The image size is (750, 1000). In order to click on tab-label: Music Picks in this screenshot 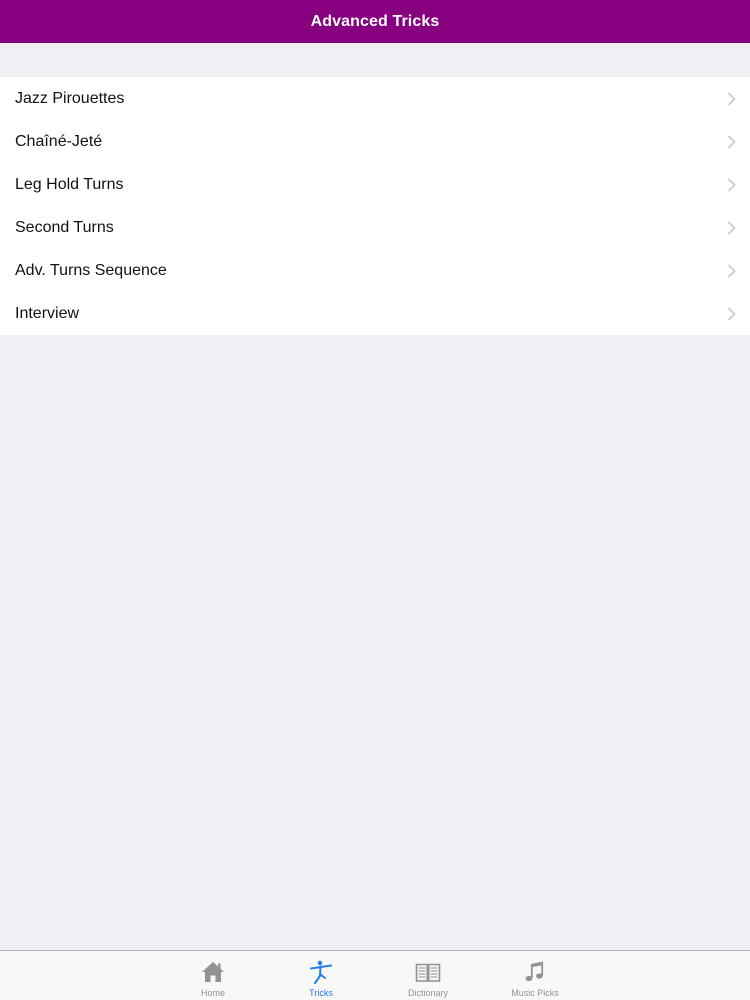, I will do `click(535, 993)`.